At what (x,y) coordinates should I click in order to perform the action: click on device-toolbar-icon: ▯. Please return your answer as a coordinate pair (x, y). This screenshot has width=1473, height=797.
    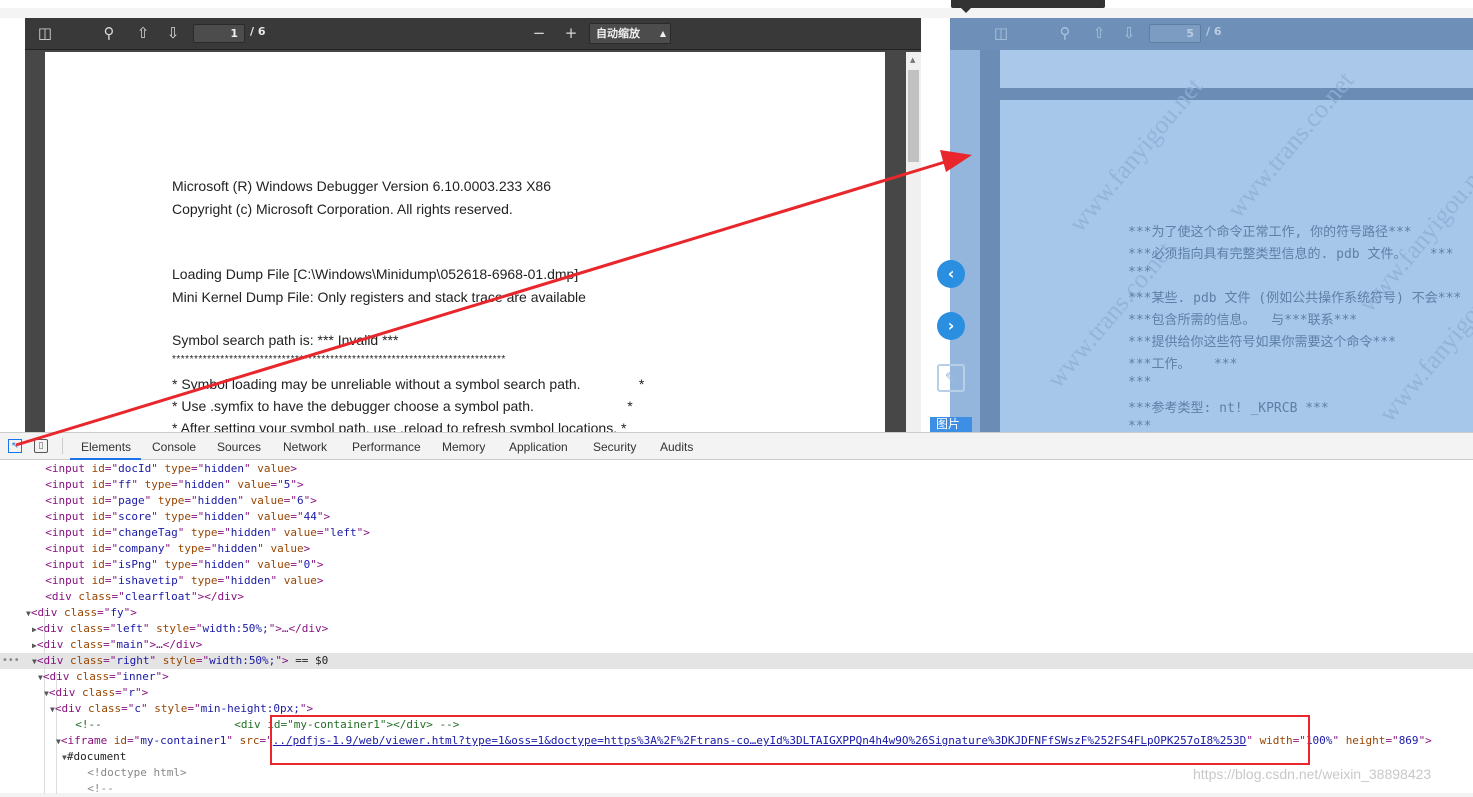
    Looking at the image, I should click on (41, 446).